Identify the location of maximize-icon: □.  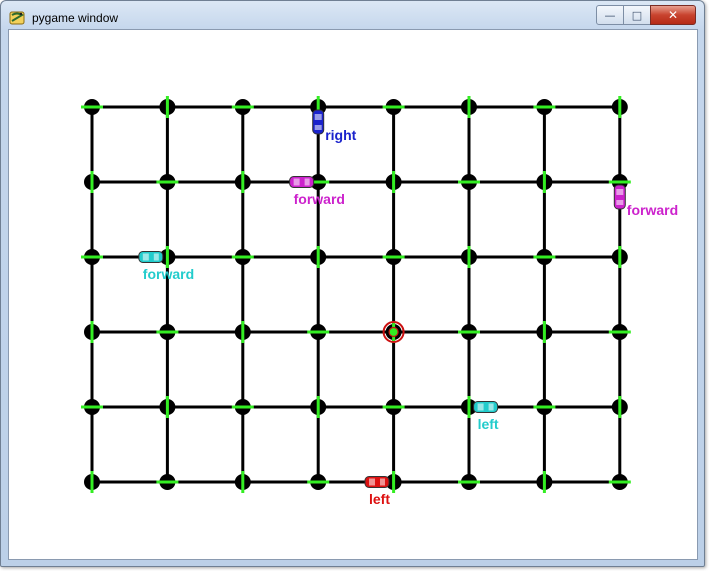
(637, 15).